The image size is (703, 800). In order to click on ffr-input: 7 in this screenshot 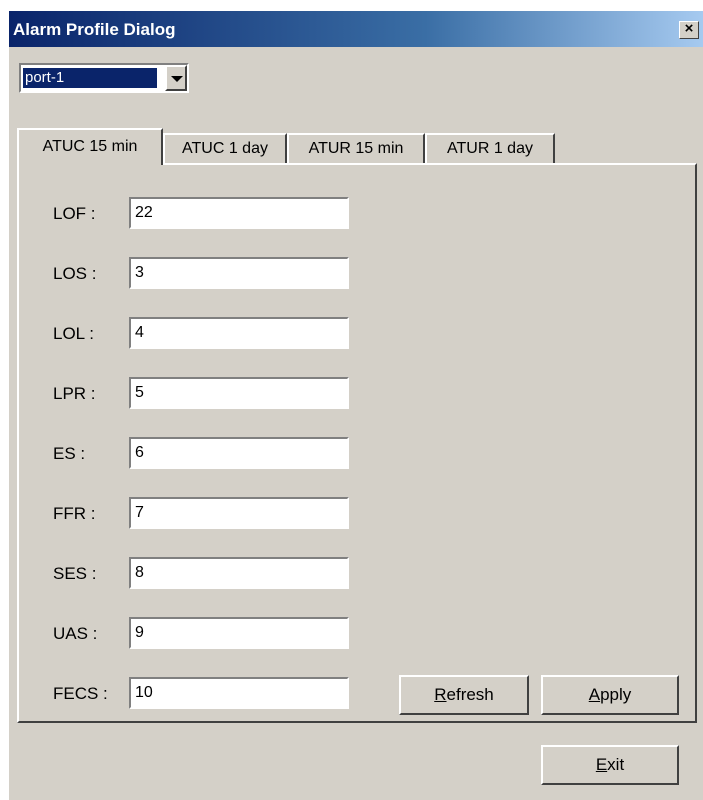, I will do `click(239, 513)`.